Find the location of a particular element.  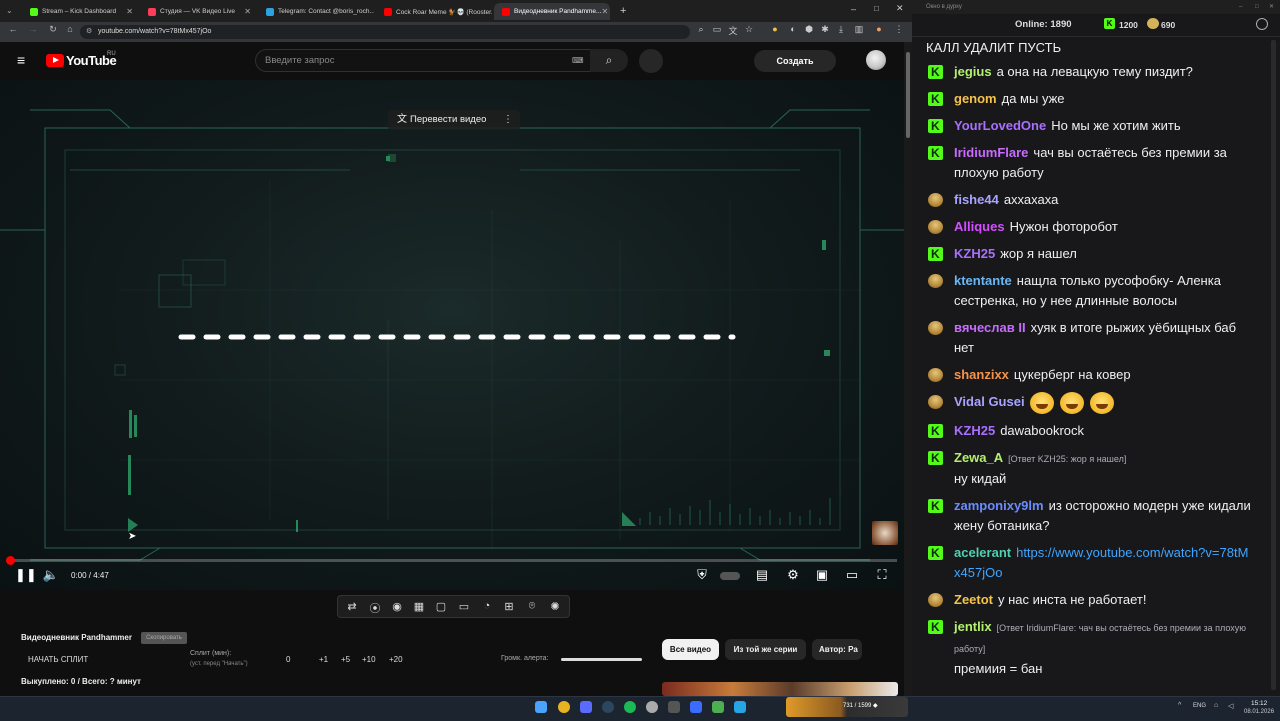

extension-settings-icon: ✺ is located at coordinates (555, 606).